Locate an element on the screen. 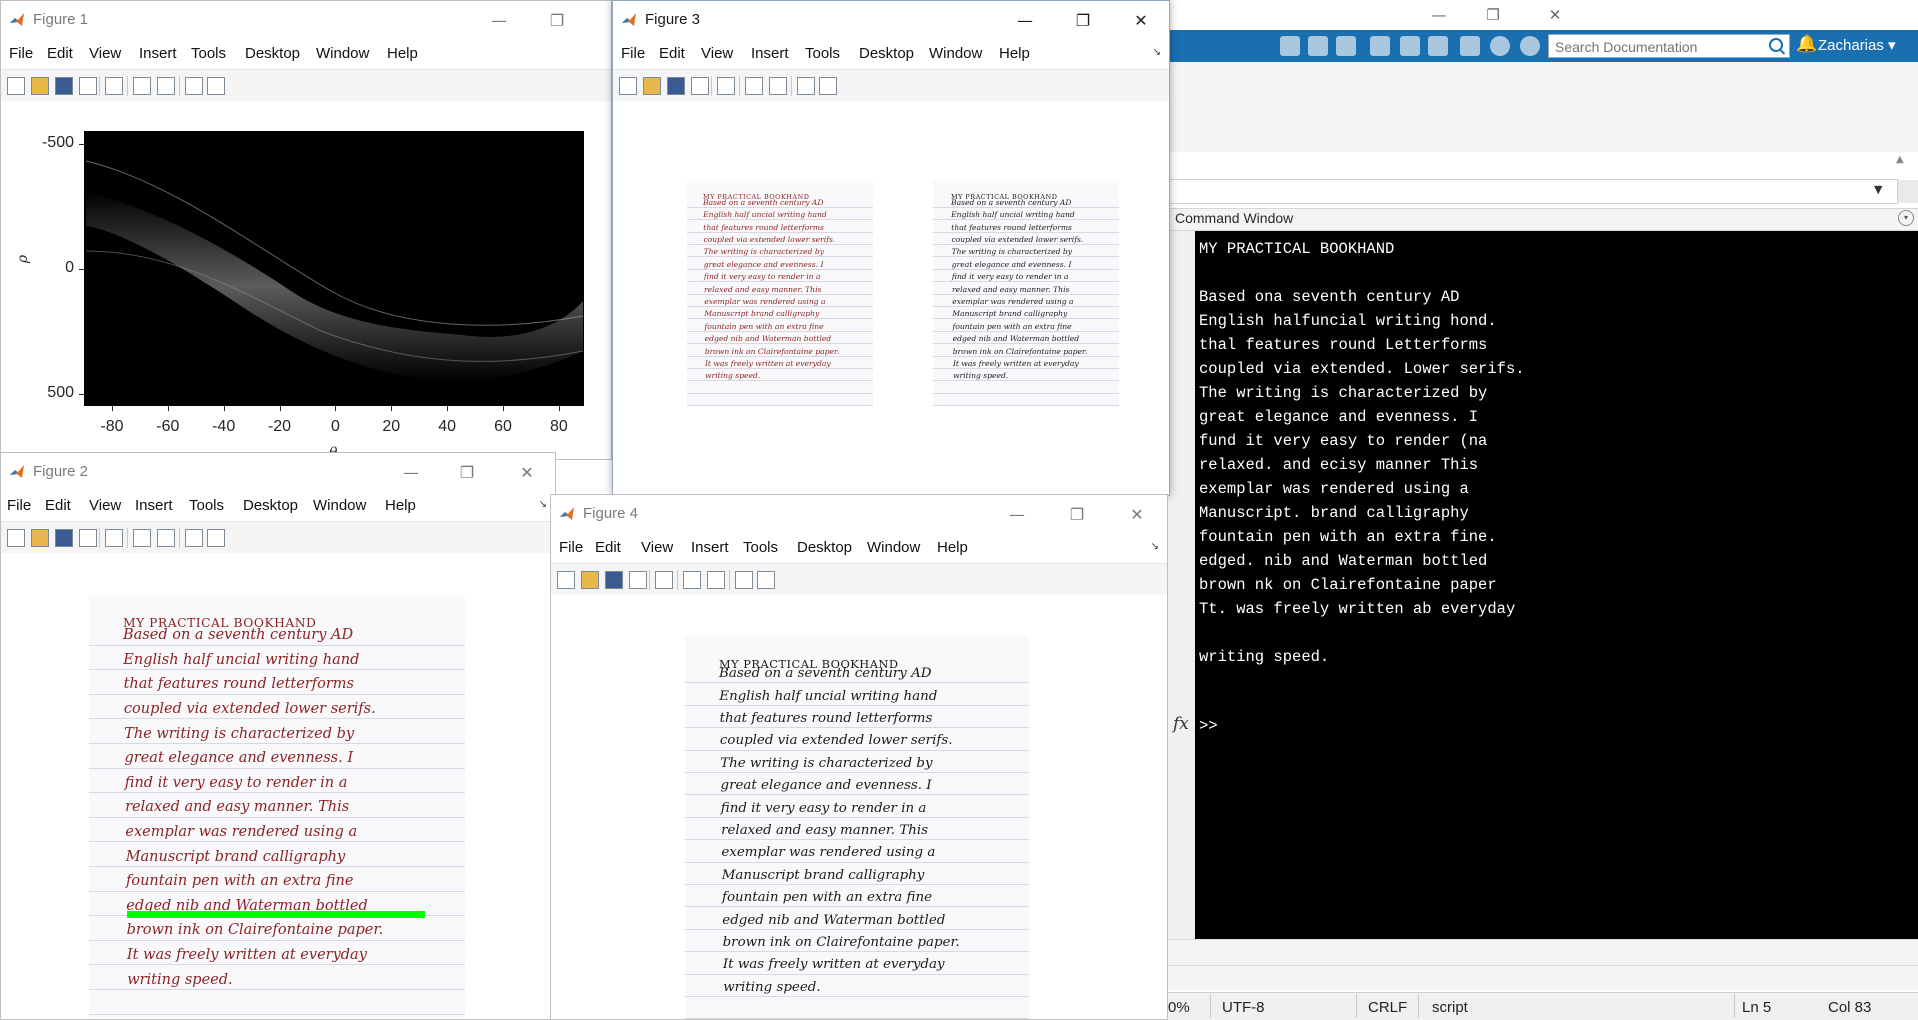  collapse-toolstrip-icon: ▲ is located at coordinates (1903, 161).